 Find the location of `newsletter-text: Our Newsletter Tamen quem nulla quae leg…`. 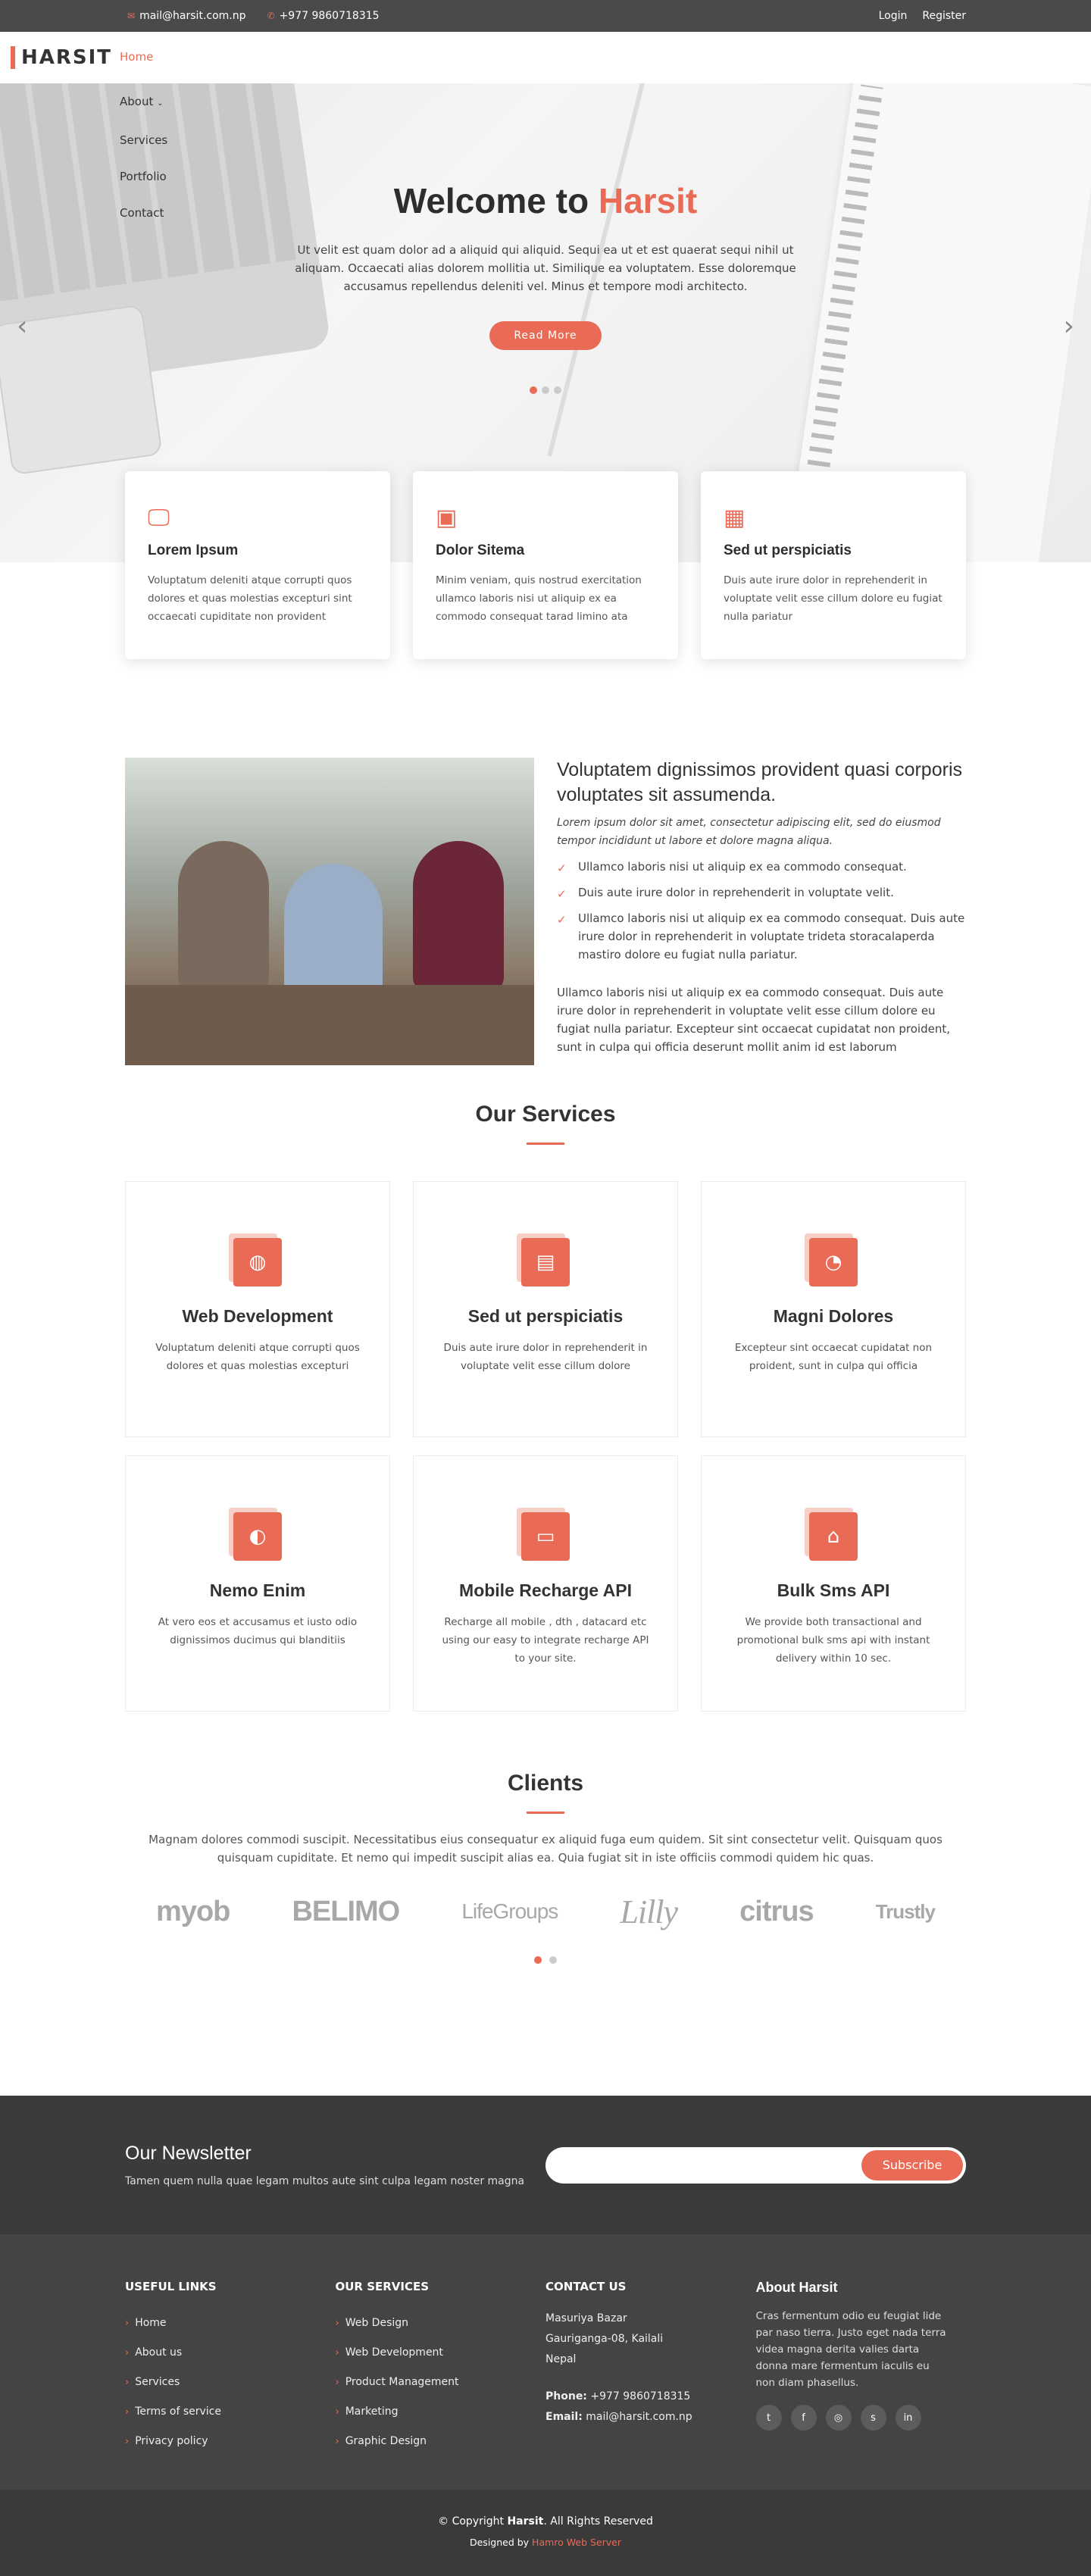

newsletter-text: Our Newsletter Tamen quem nulla quae leg… is located at coordinates (325, 2165).